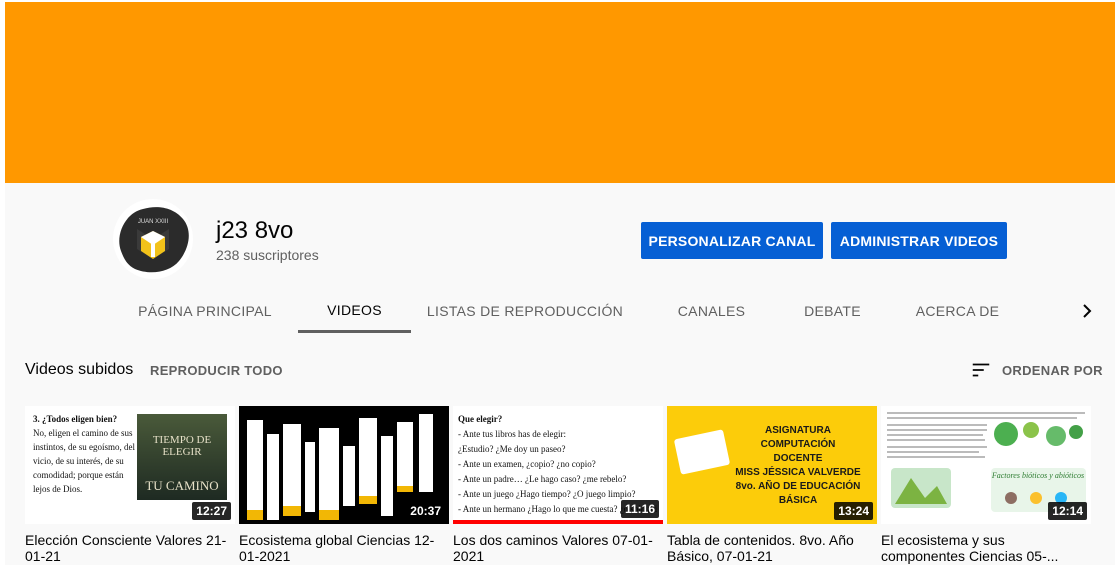 The image size is (1115, 565). Describe the element at coordinates (153, 222) in the screenshot. I see `svg-text: JUAN XXIII` at that location.